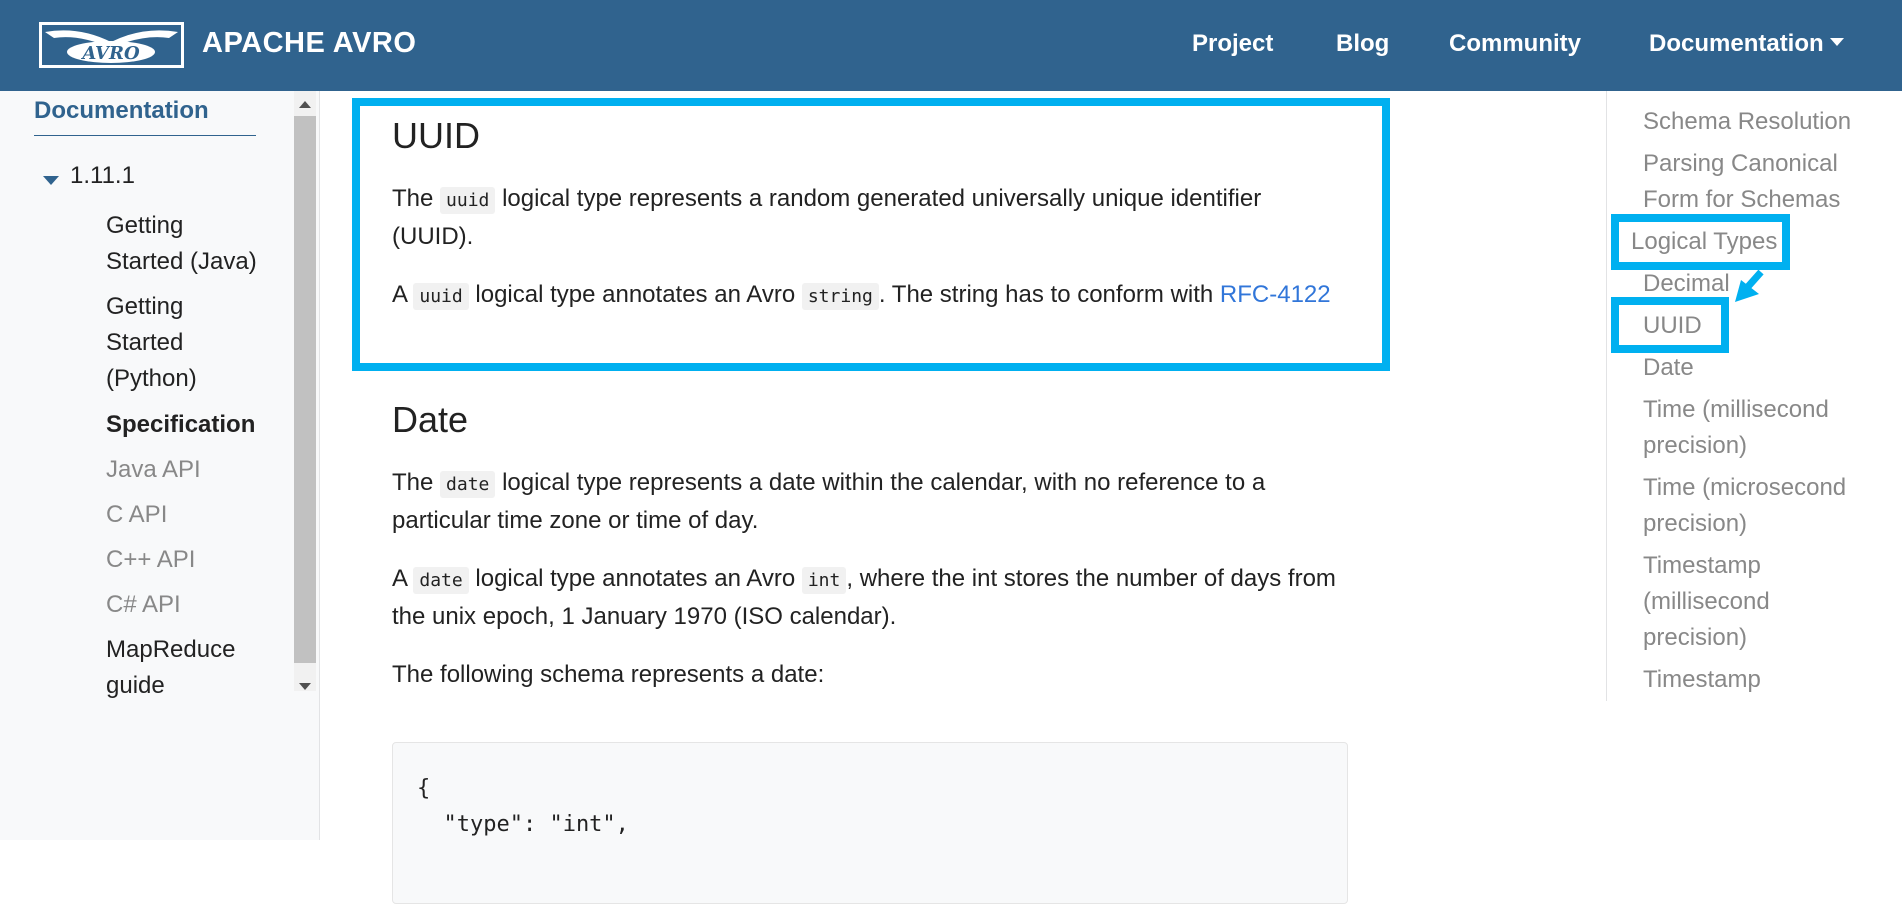 The height and width of the screenshot is (904, 1902). What do you see at coordinates (1362, 45) in the screenshot?
I see `nav-blog: Blog` at bounding box center [1362, 45].